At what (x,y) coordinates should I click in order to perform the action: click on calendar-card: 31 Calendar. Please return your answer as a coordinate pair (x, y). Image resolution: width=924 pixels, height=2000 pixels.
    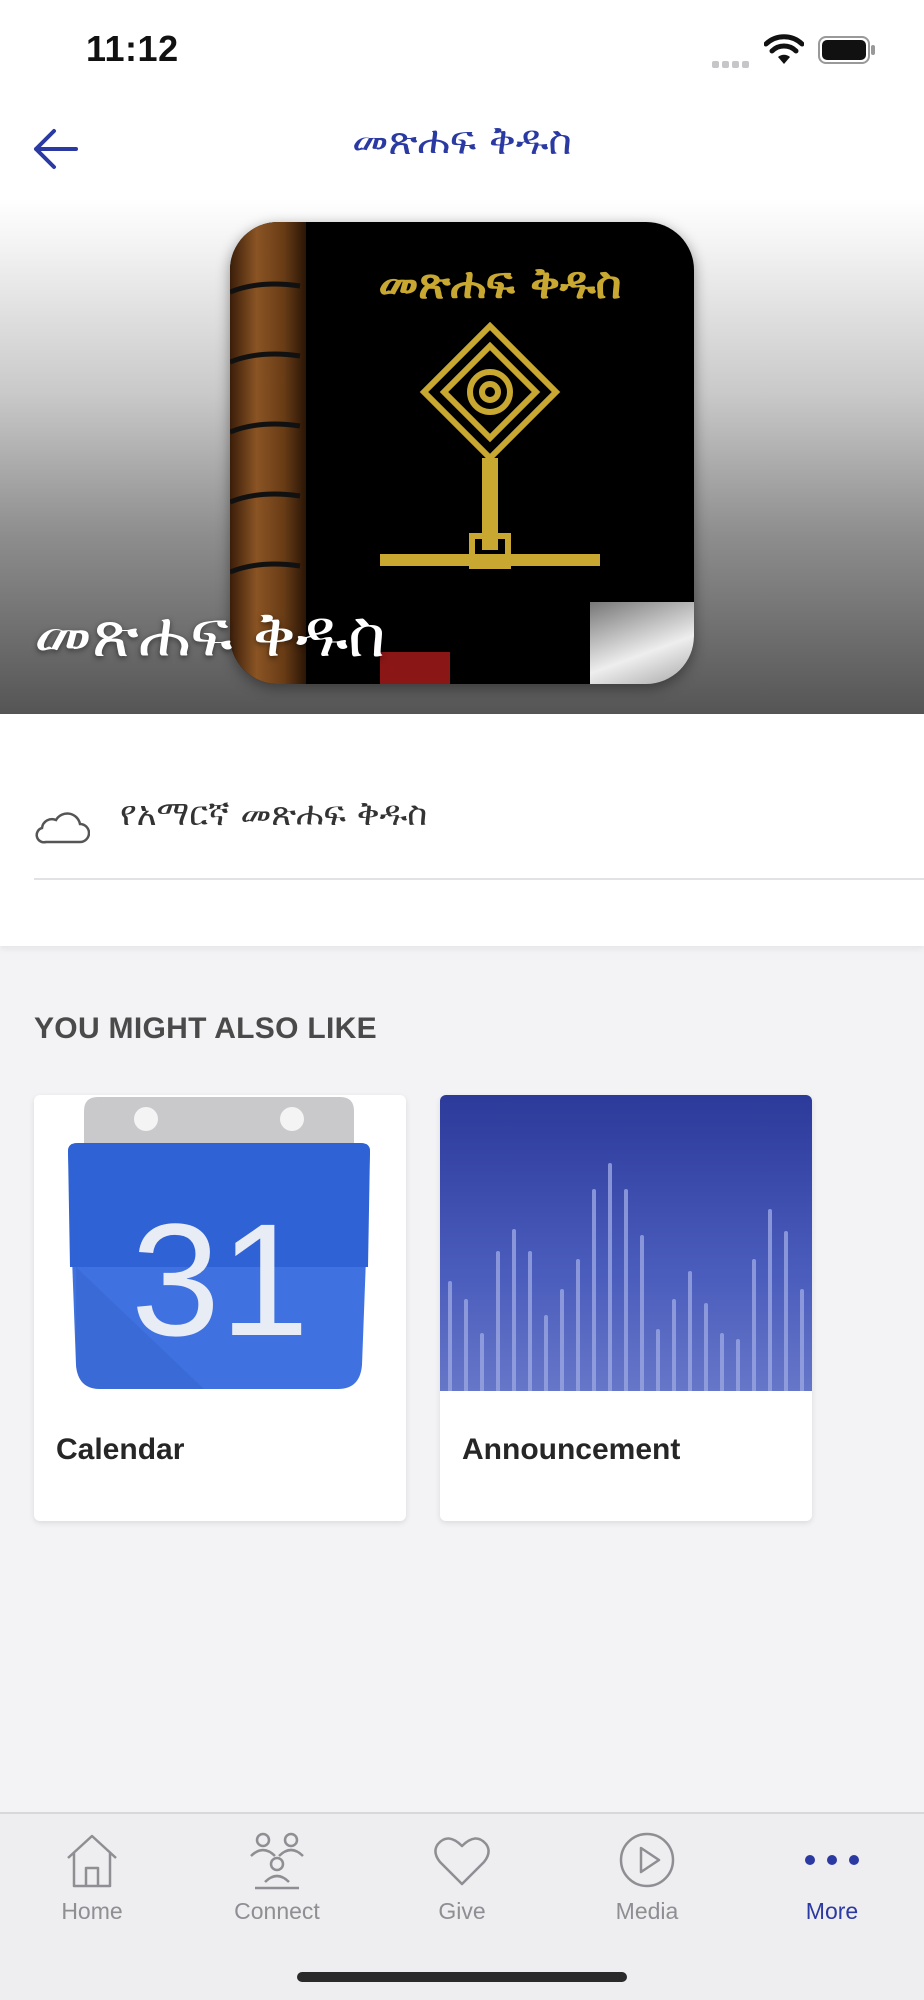
    Looking at the image, I should click on (220, 1308).